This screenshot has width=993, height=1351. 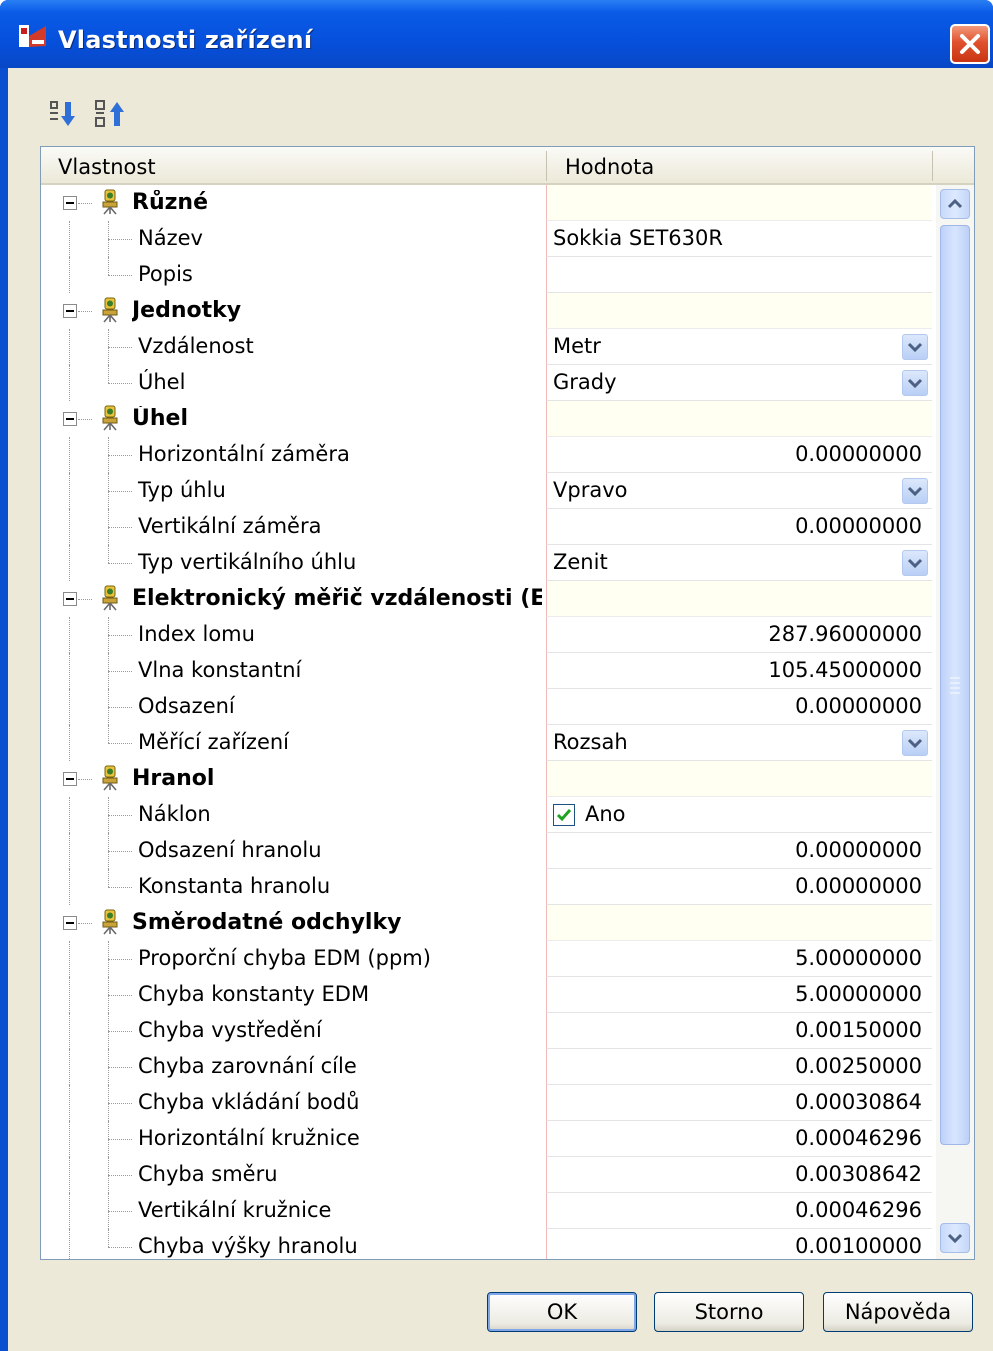 What do you see at coordinates (898, 1312) in the screenshot?
I see `help-button: Nápověda` at bounding box center [898, 1312].